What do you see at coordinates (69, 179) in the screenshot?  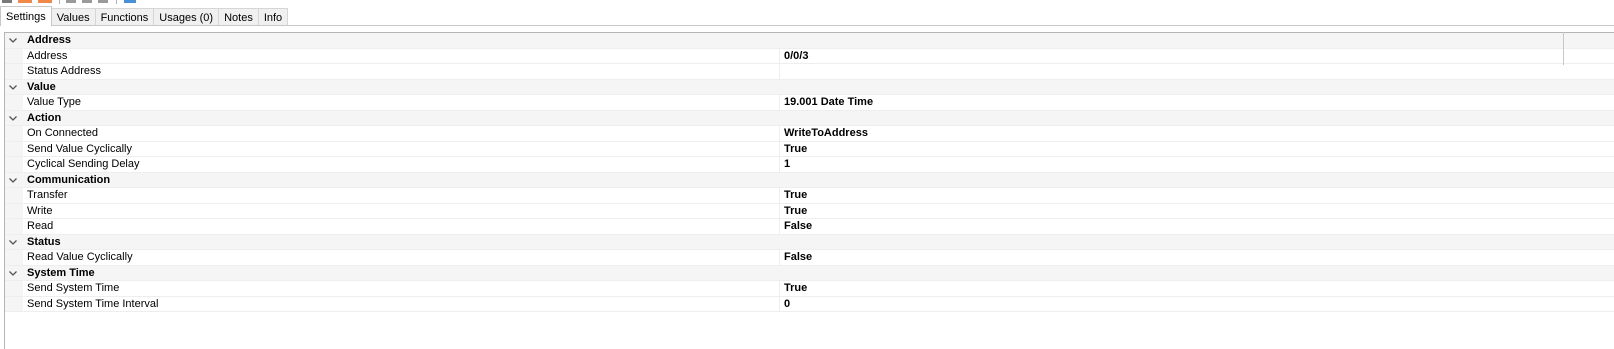 I see `category-label: Communication` at bounding box center [69, 179].